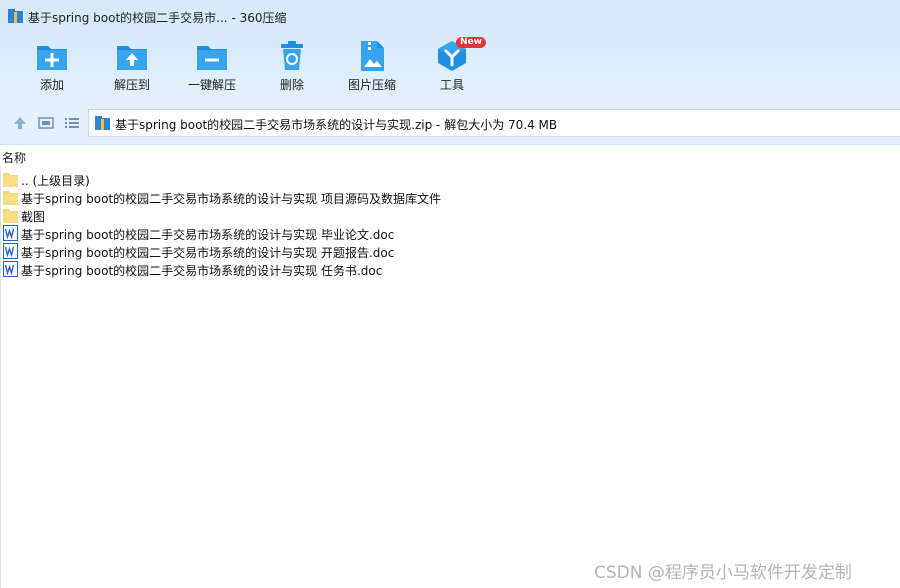  Describe the element at coordinates (14, 157) in the screenshot. I see `column-header-name: 名称` at that location.